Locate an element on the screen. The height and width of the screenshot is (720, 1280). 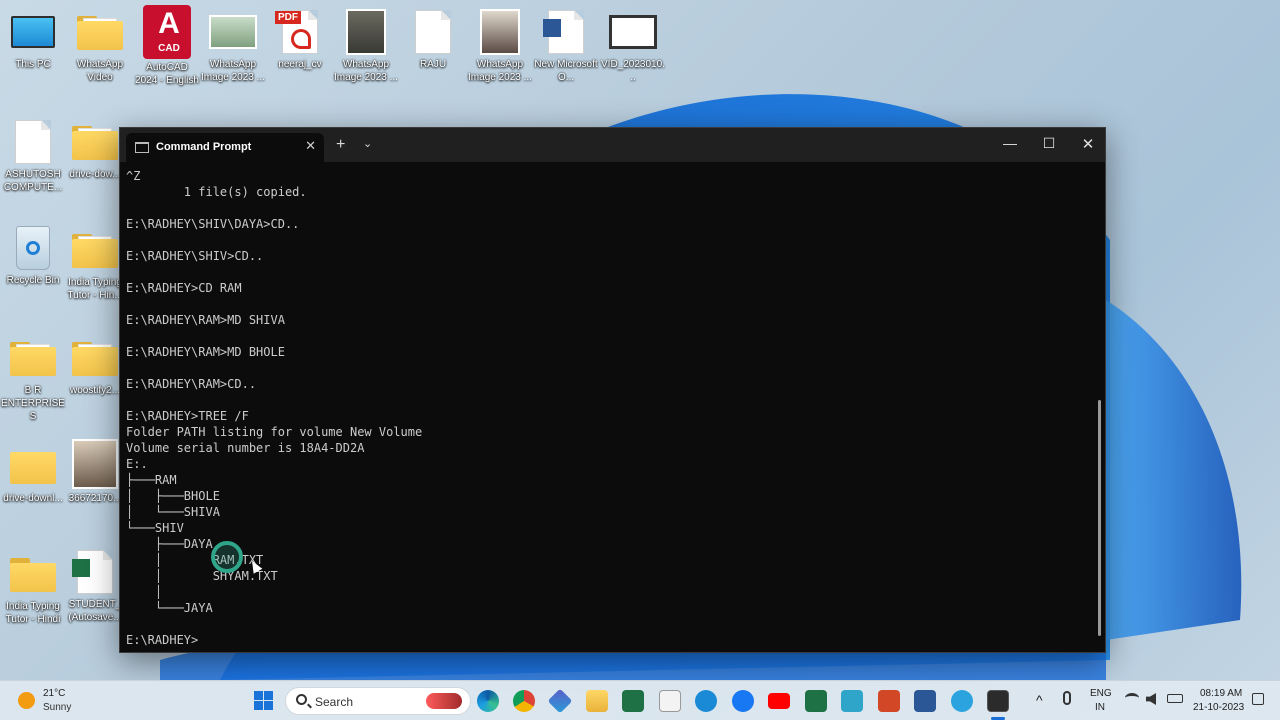
india-typing-tutor-hindi: India Typing Tutor - Hindi is located at coordinates (33, 588).